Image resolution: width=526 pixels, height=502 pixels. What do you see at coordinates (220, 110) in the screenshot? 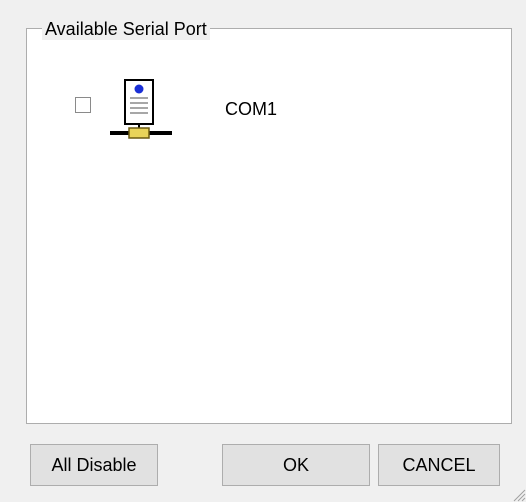
I see `port-item-com1: COM1` at bounding box center [220, 110].